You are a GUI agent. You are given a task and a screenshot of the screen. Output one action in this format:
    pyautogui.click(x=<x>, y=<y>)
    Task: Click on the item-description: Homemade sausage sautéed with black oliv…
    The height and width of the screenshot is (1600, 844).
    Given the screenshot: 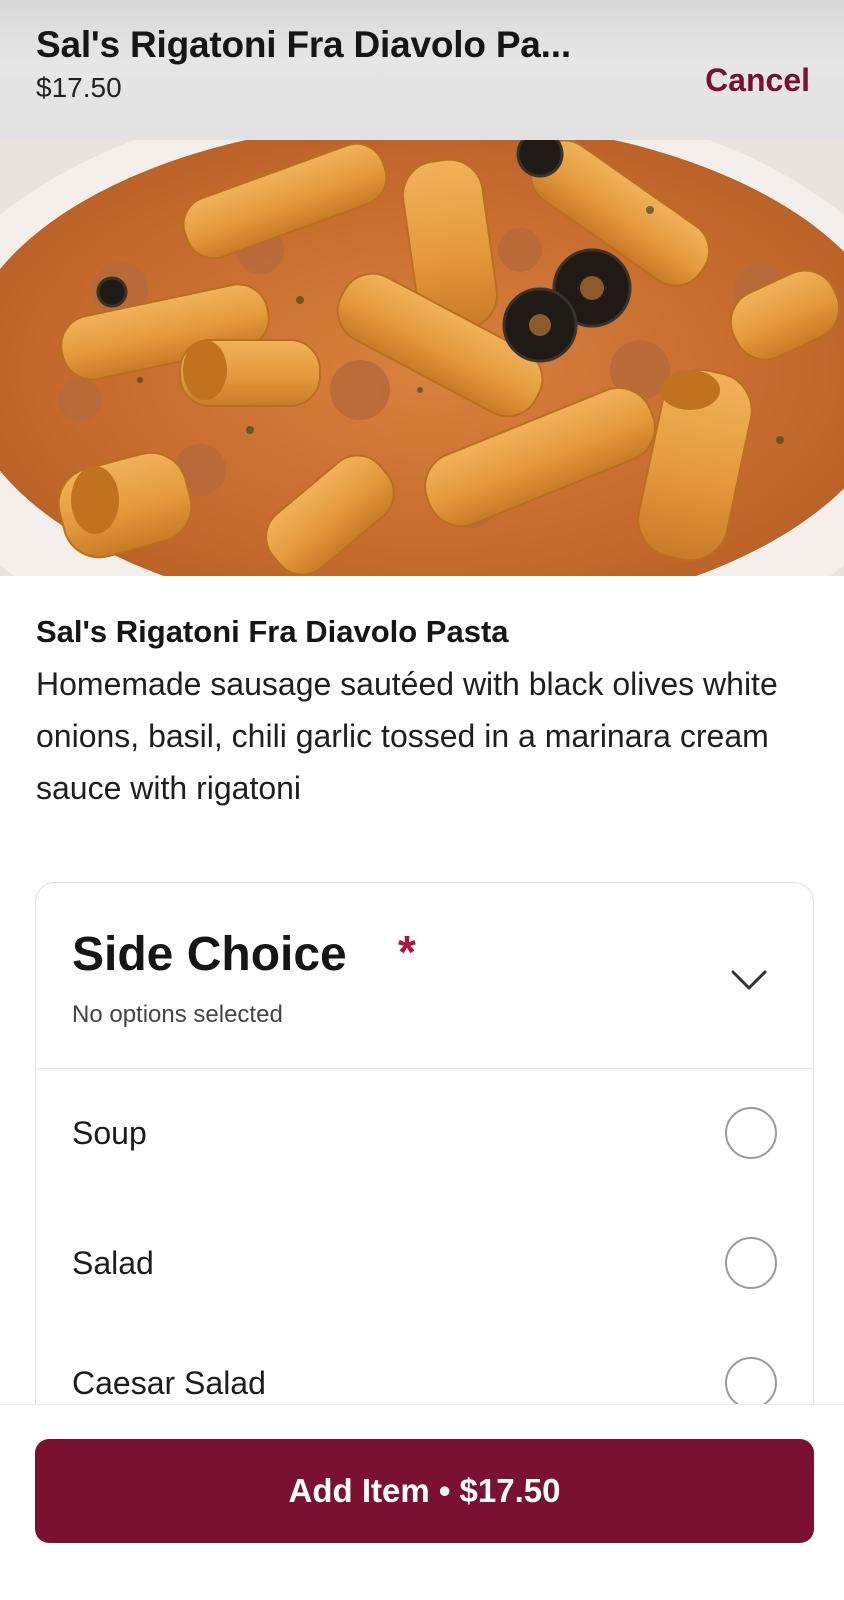 What is the action you would take?
    pyautogui.click(x=407, y=736)
    